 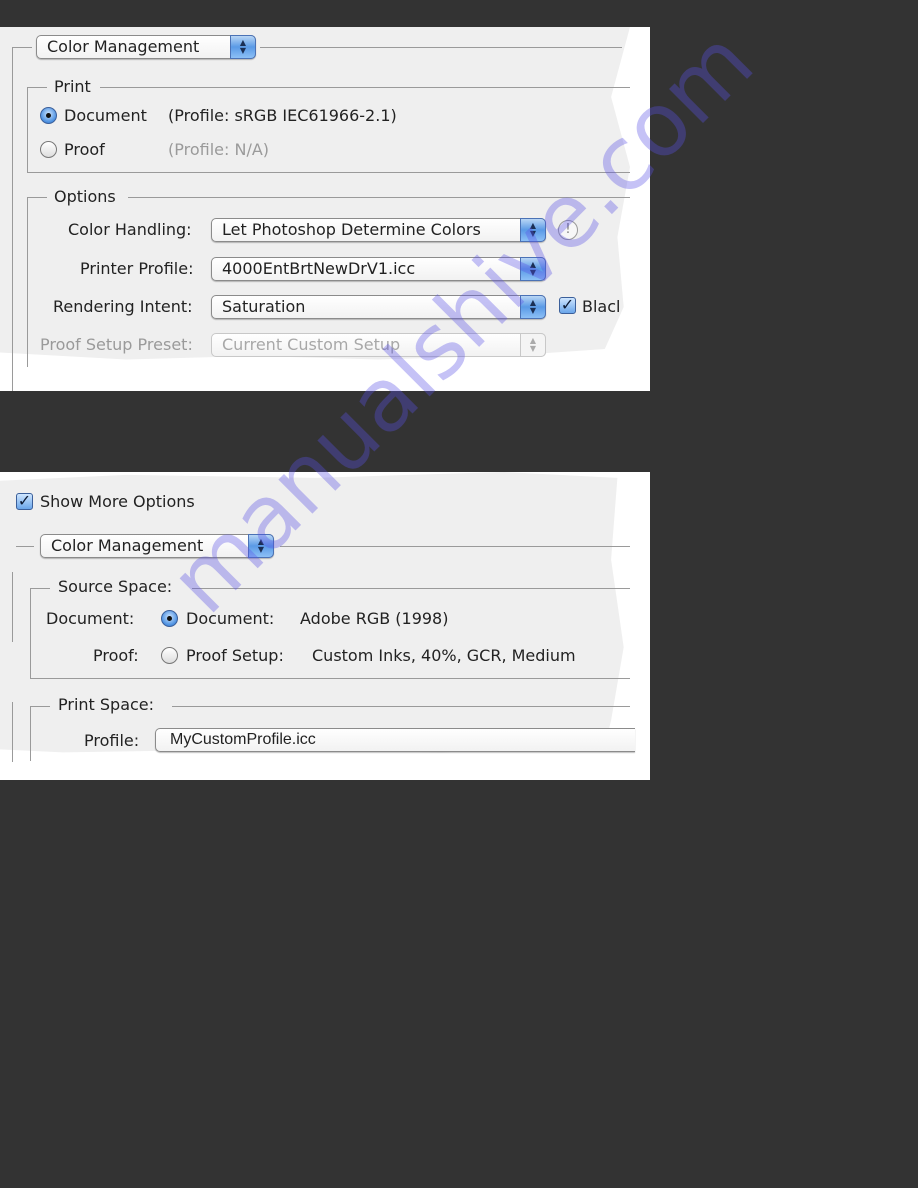 What do you see at coordinates (169, 655) in the screenshot?
I see `source-proof-radio` at bounding box center [169, 655].